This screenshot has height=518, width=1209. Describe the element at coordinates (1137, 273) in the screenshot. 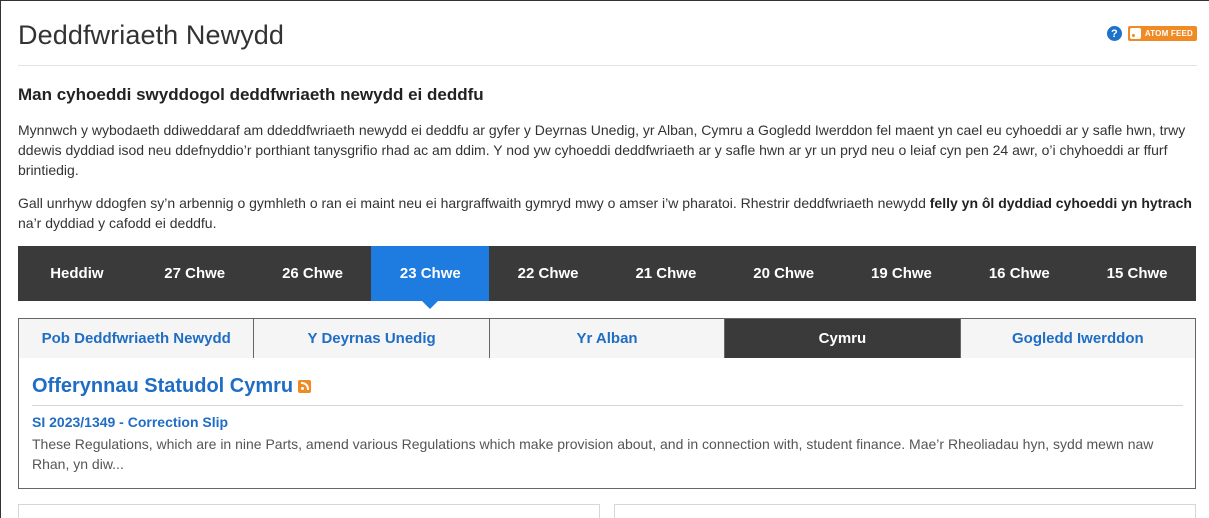

I see `date-tab-15-chwe: 15 Chwe` at that location.